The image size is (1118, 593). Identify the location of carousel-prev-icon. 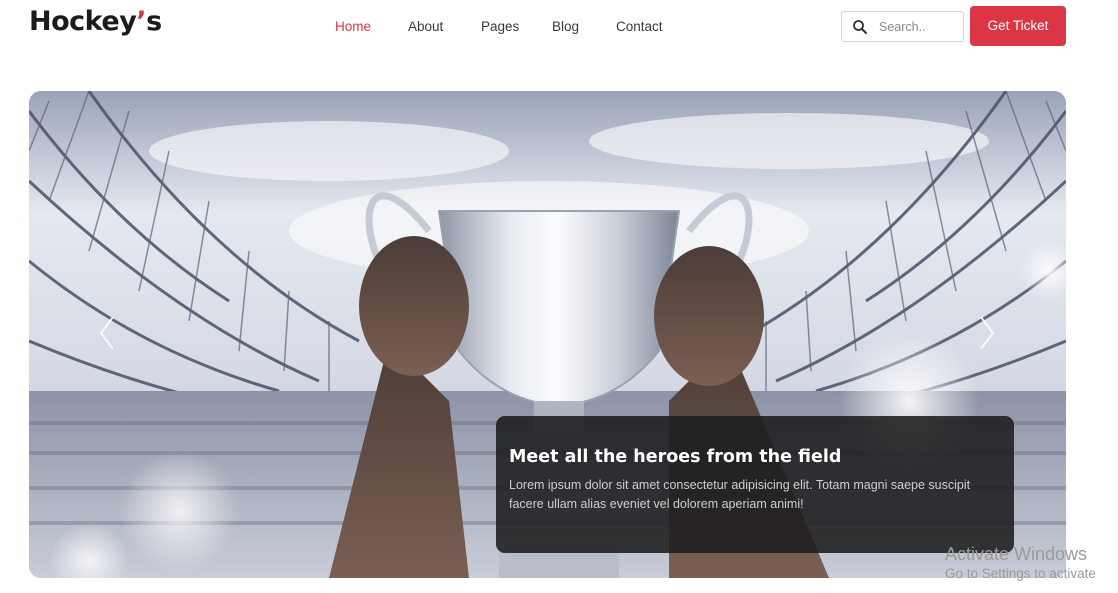
(107, 333).